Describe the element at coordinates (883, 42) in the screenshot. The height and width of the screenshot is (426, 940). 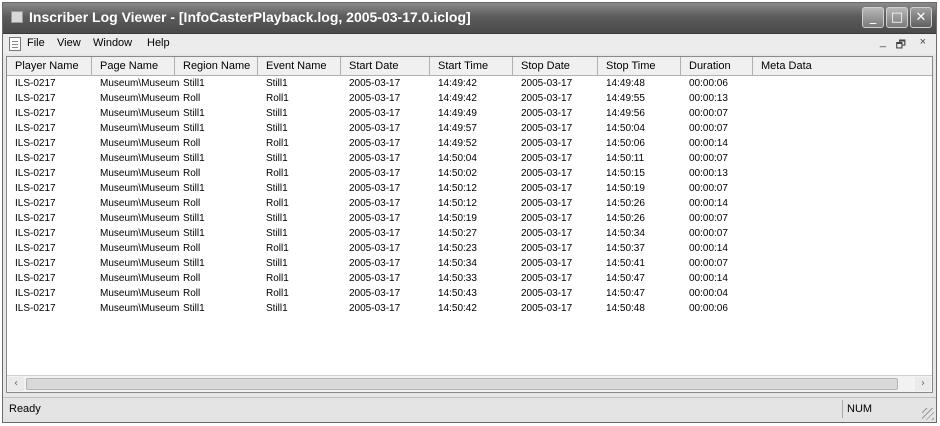
I see `mdi-minimize-button: _` at that location.